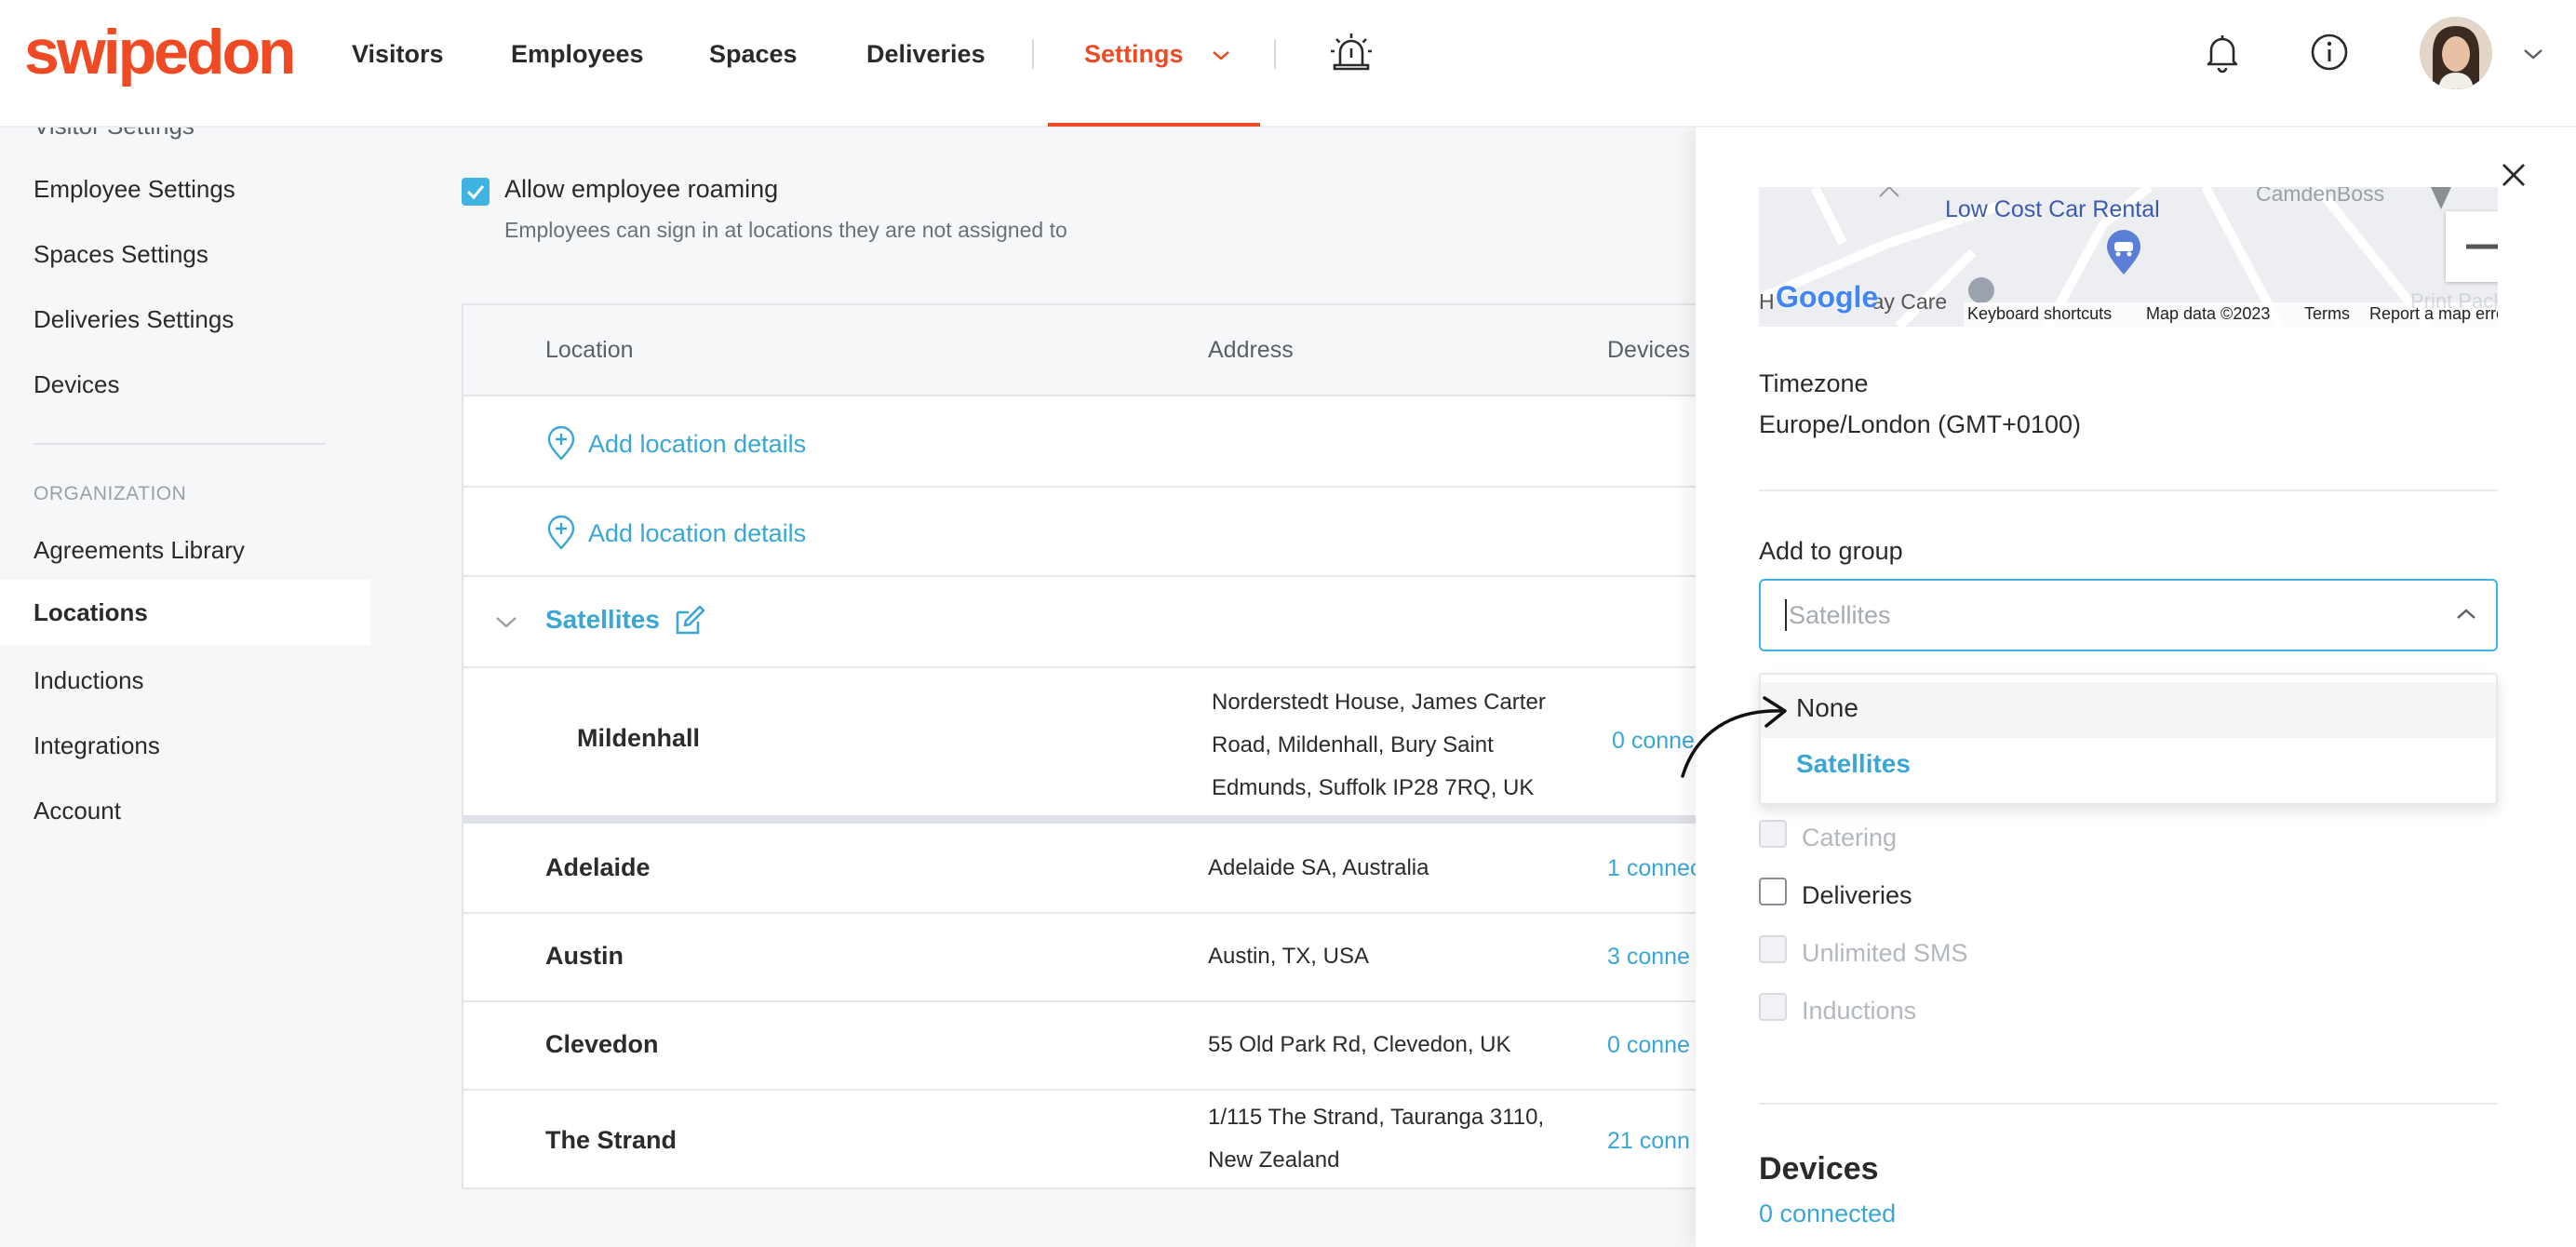  What do you see at coordinates (2533, 54) in the screenshot?
I see `account-menu-chevron-icon` at bounding box center [2533, 54].